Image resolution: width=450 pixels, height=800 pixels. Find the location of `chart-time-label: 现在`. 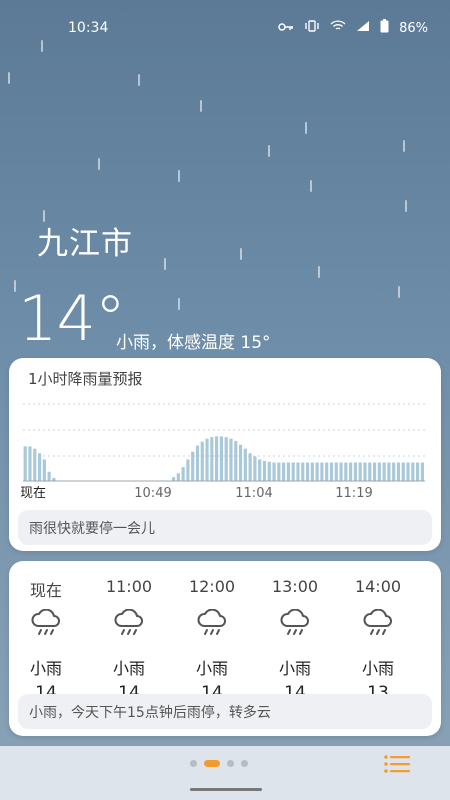

chart-time-label: 现在 is located at coordinates (33, 493).